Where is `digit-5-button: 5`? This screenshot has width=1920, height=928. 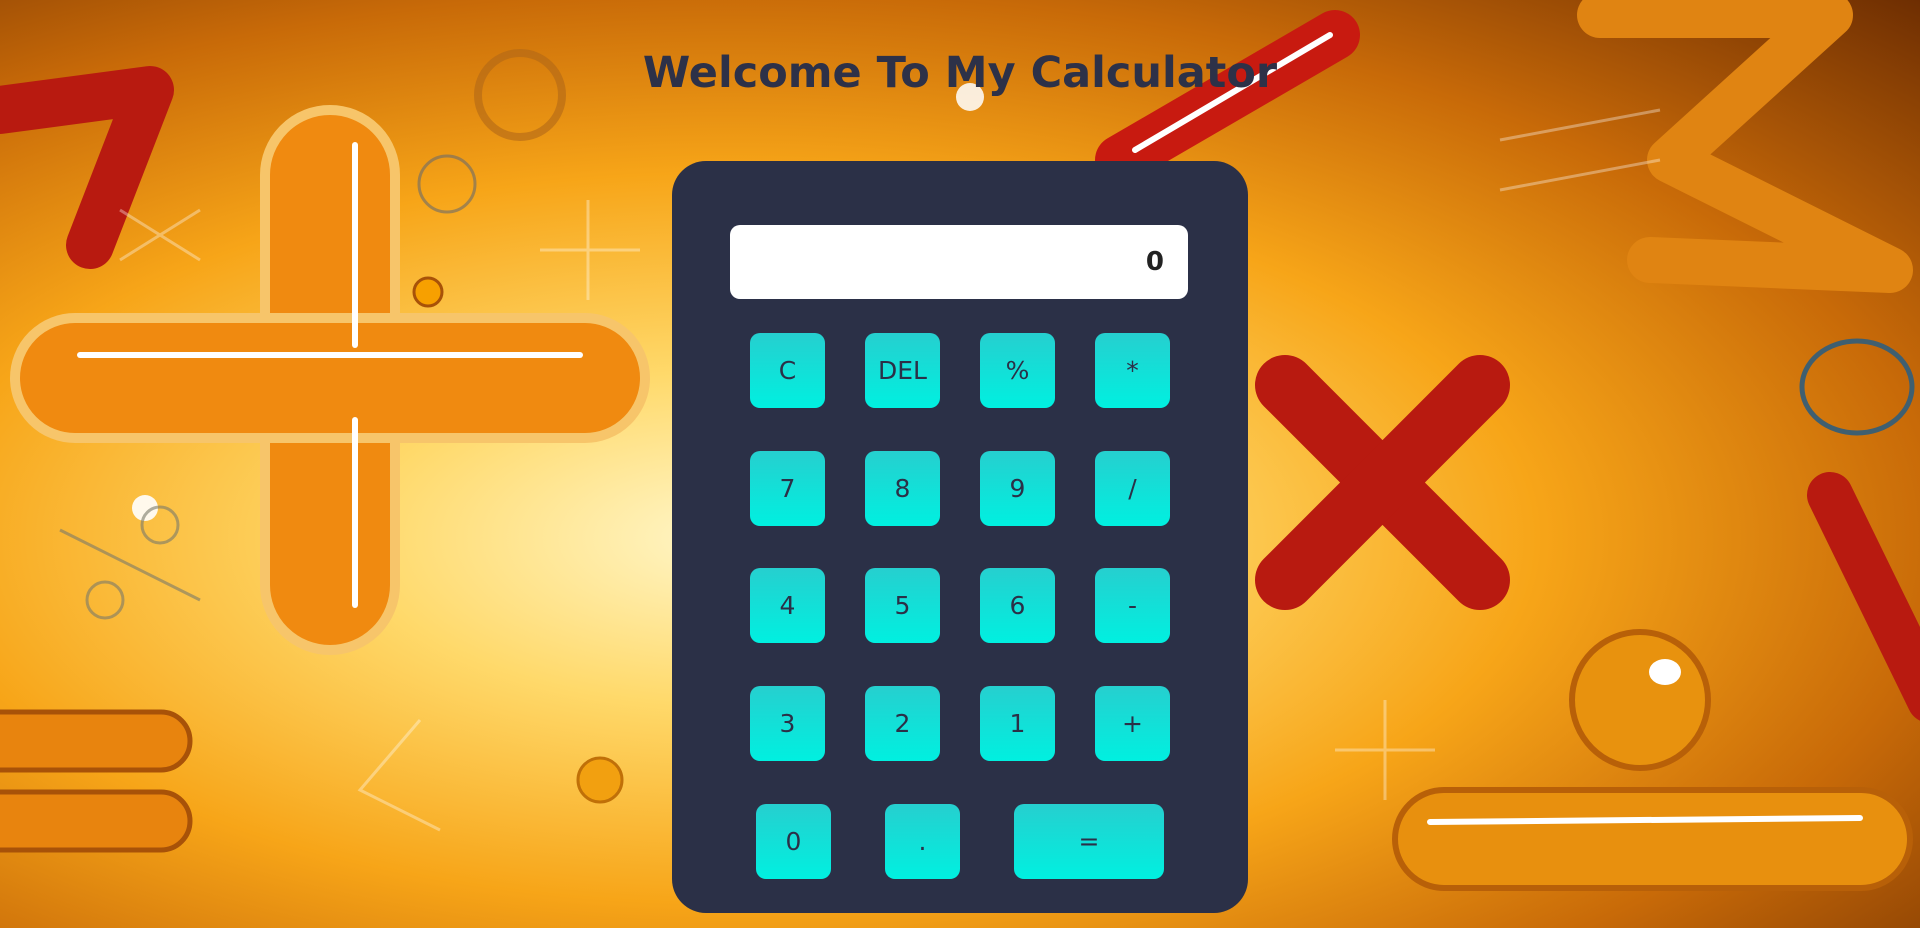
digit-5-button: 5 is located at coordinates (902, 605).